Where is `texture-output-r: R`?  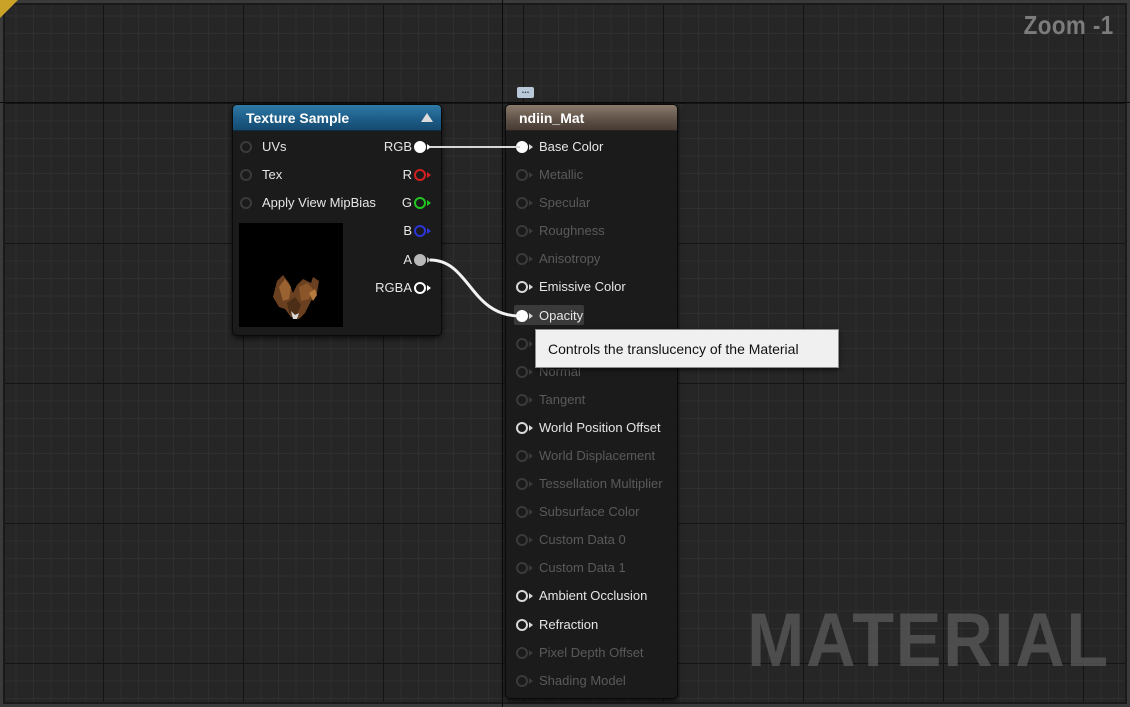
texture-output-r: R is located at coordinates (388, 175).